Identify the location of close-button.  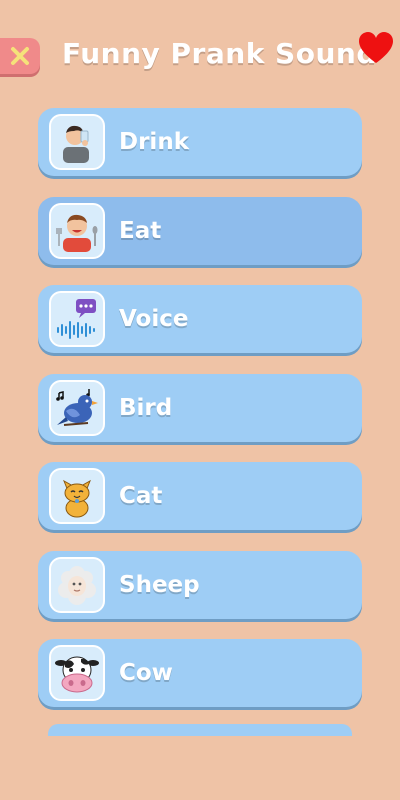
(20, 56).